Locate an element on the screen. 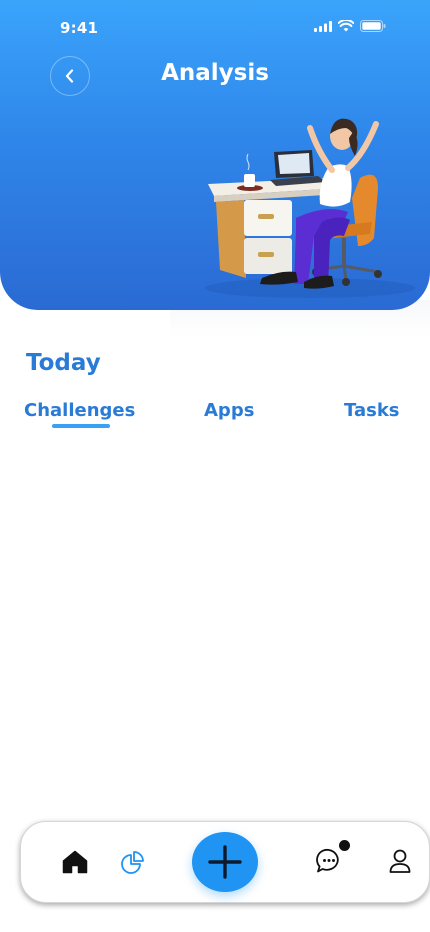 Image resolution: width=430 pixels, height=932 pixels. home-icon is located at coordinates (75, 862).